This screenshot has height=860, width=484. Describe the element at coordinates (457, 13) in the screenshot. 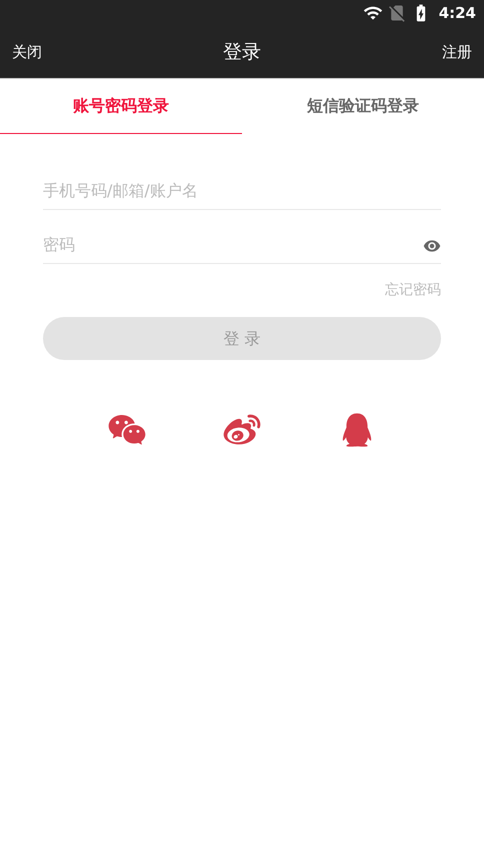

I see `status-time: 4:24` at that location.